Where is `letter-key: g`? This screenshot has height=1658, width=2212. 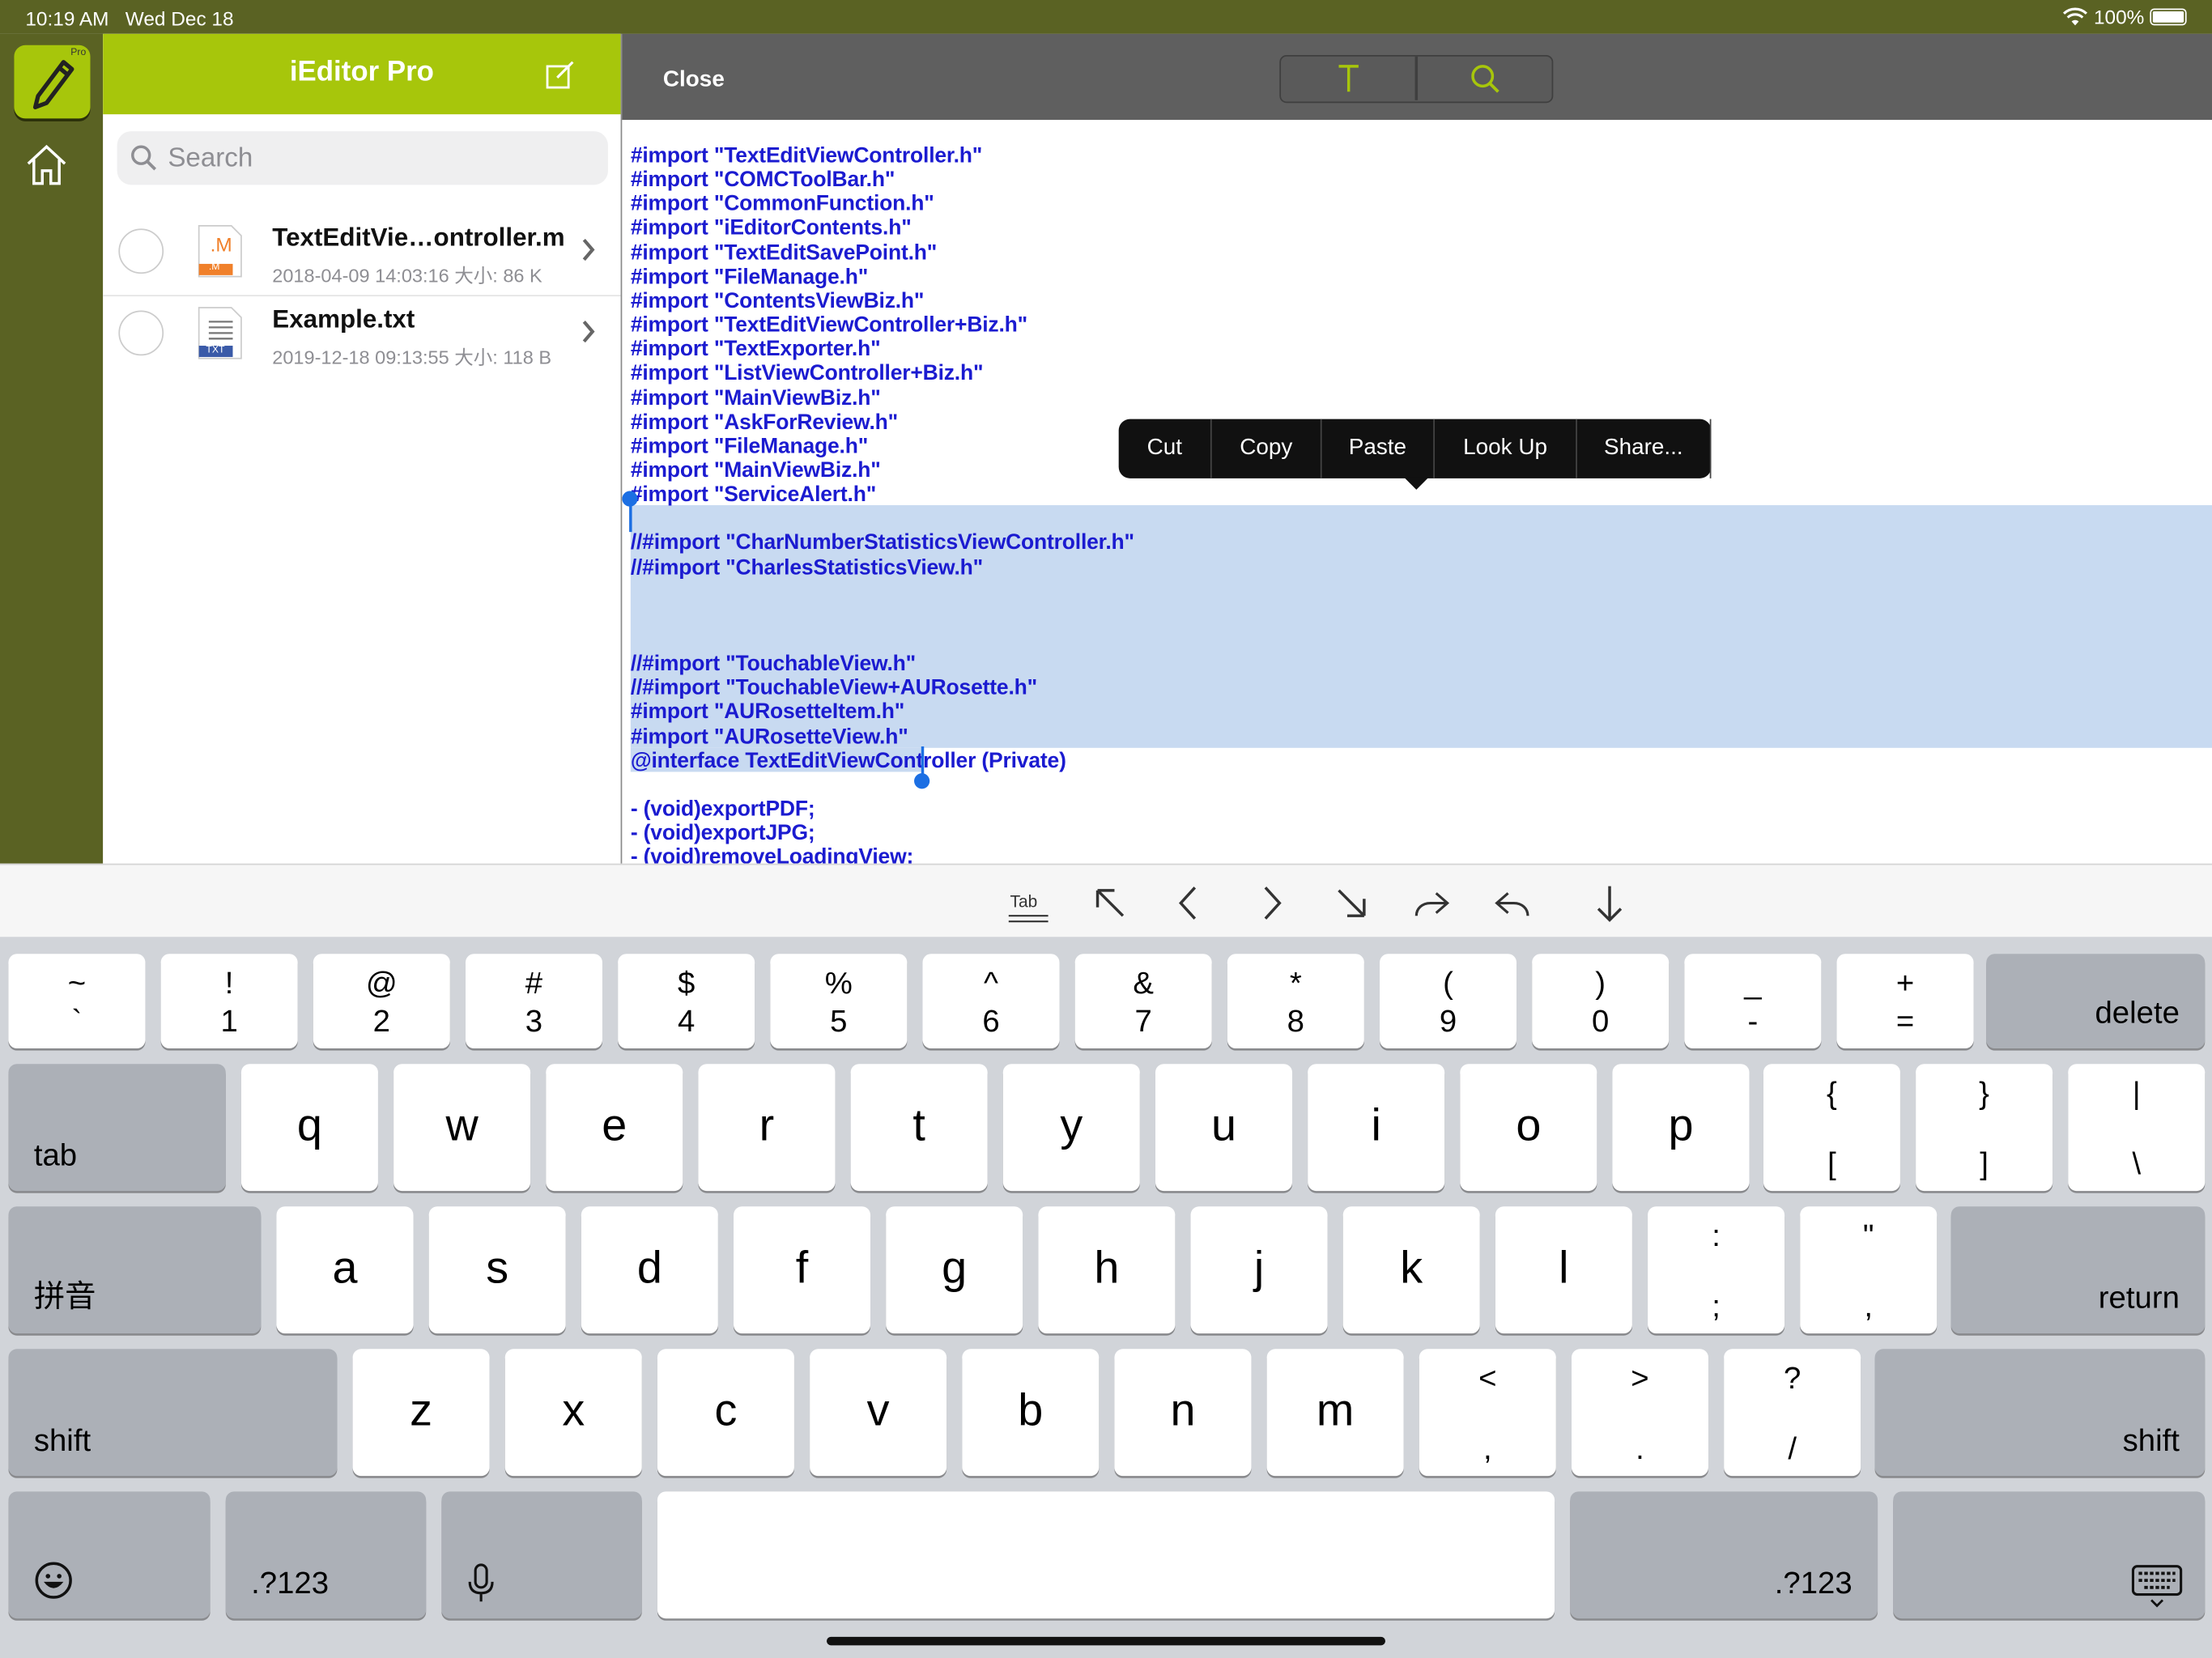 letter-key: g is located at coordinates (954, 1270).